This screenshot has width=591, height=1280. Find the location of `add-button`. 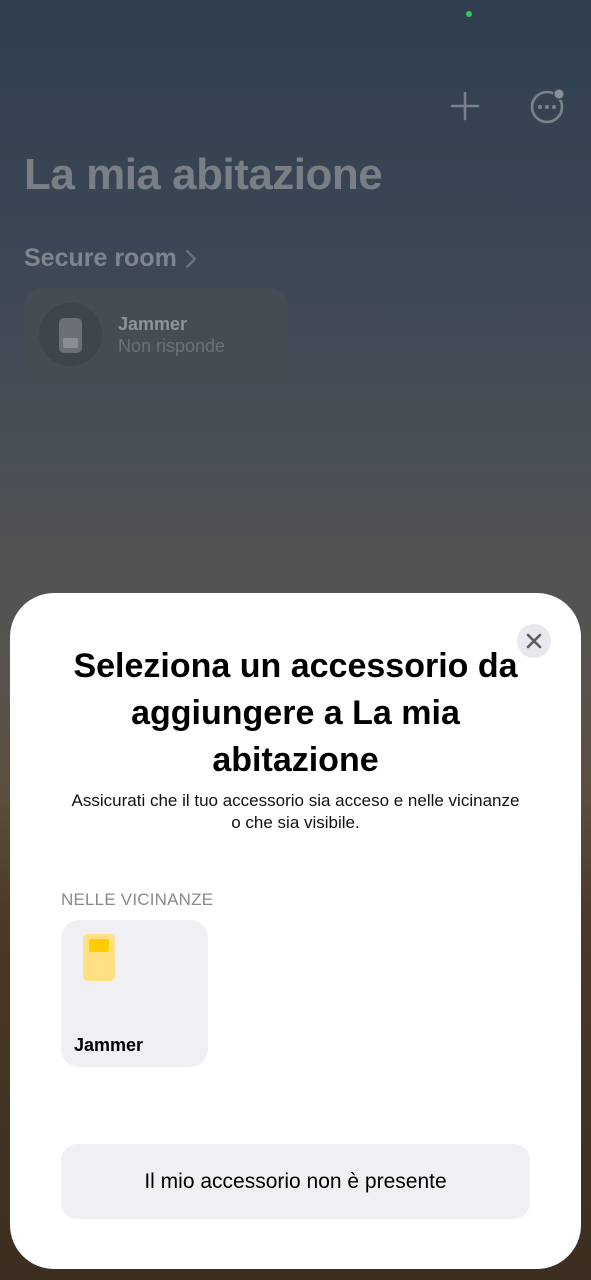

add-button is located at coordinates (465, 106).